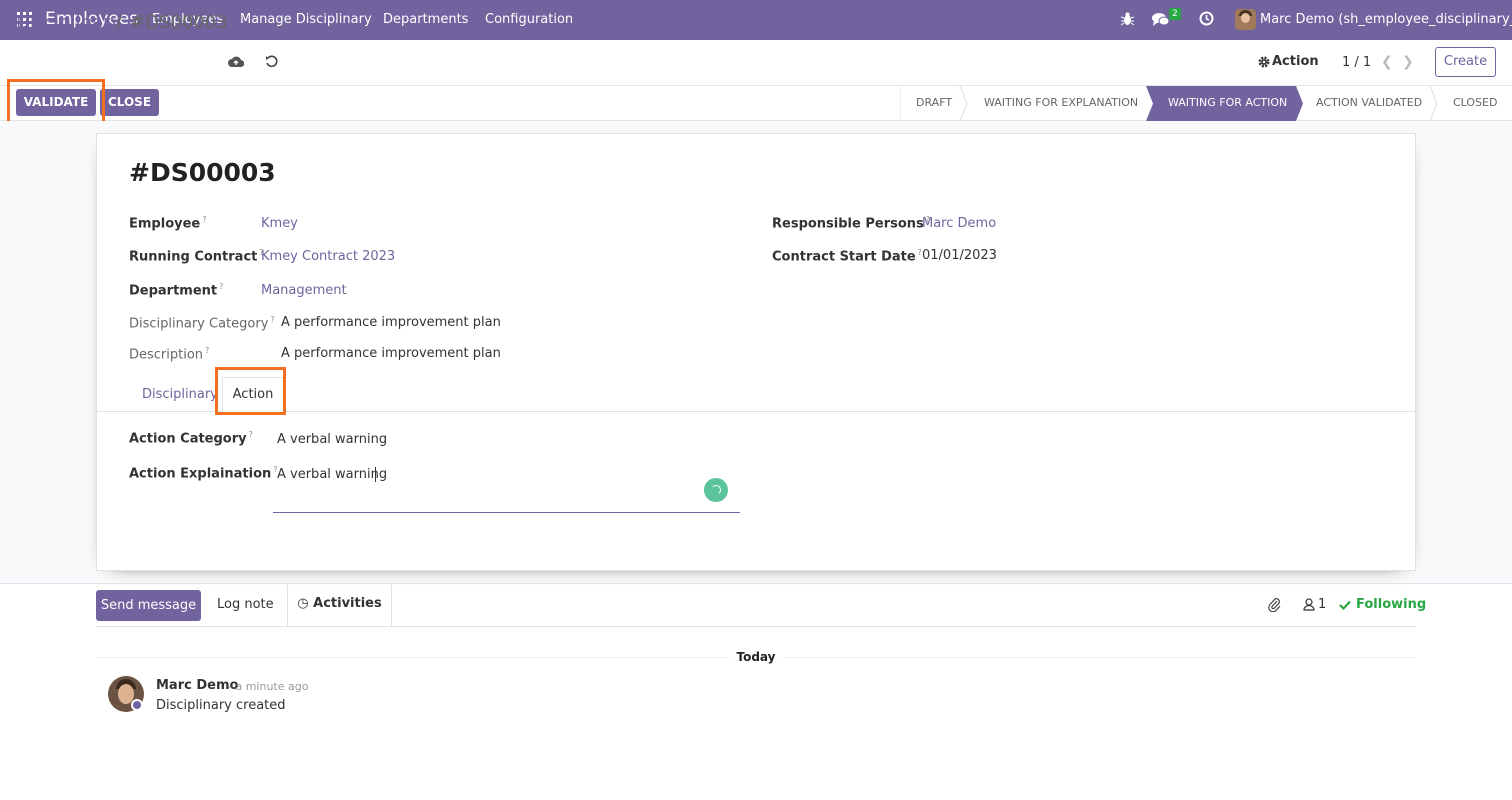 This screenshot has width=1512, height=800. What do you see at coordinates (851, 223) in the screenshot?
I see `responsible-persons-label: Responsible Persons?` at bounding box center [851, 223].